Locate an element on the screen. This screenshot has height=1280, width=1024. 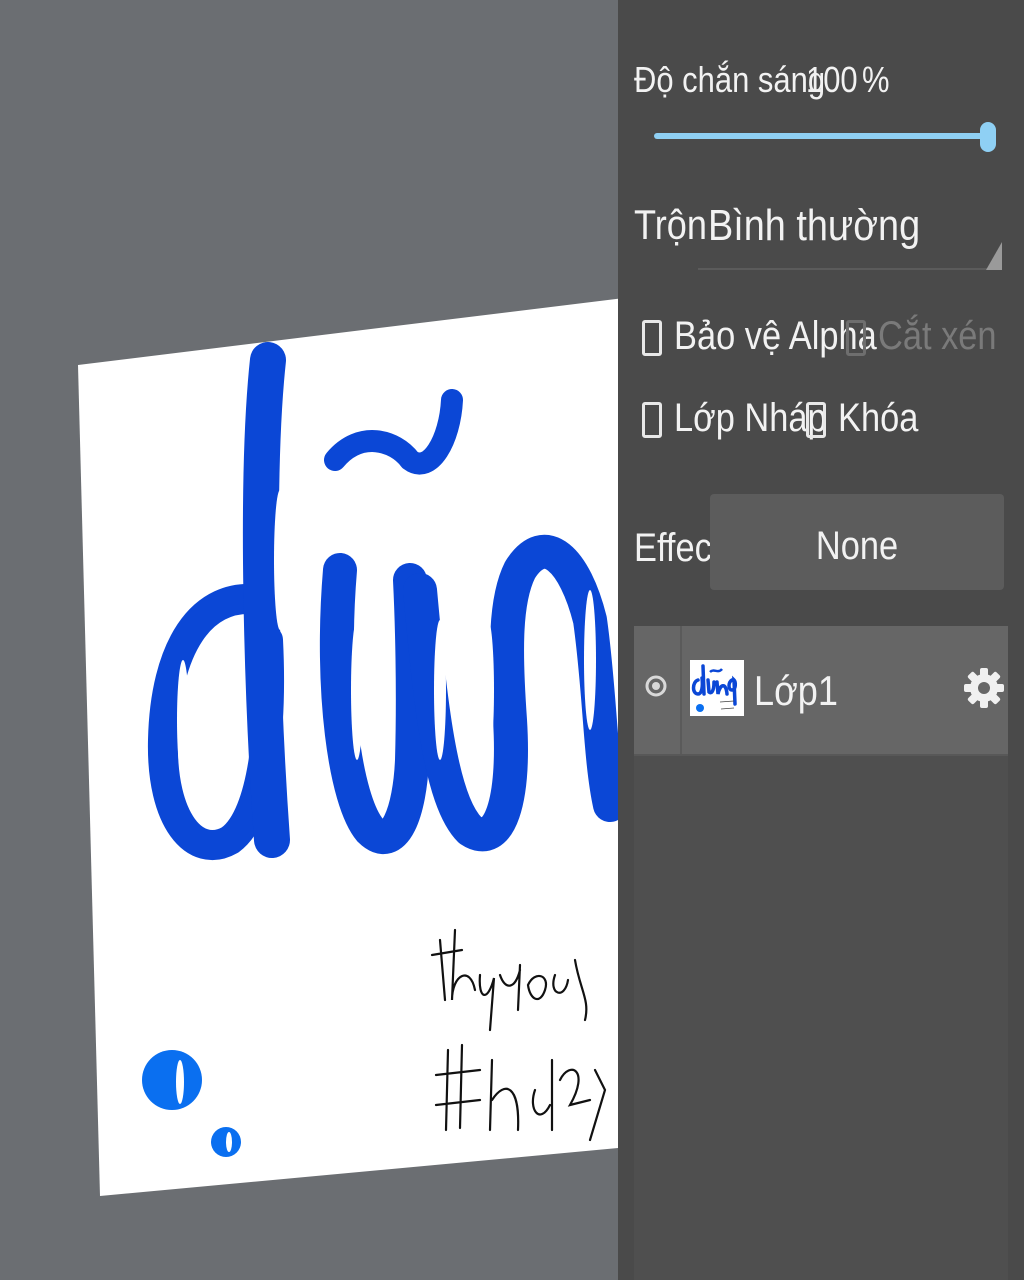
blend-mode-select: Bình thường is located at coordinates (850, 231).